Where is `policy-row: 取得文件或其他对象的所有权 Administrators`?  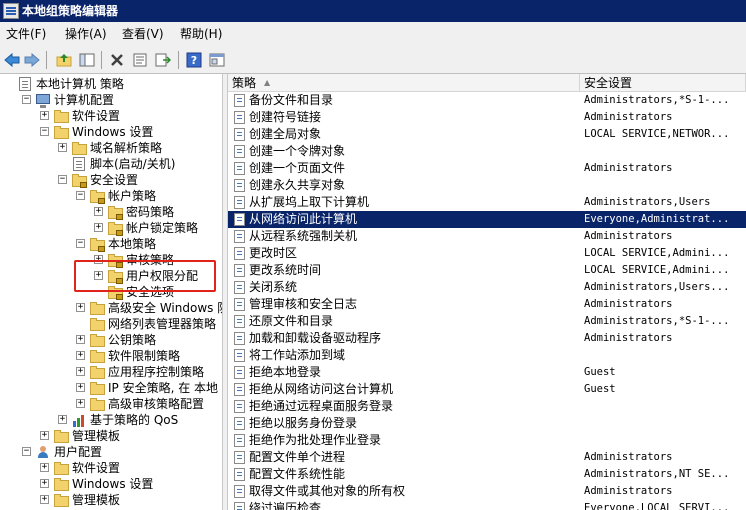 policy-row: 取得文件或其他对象的所有权 Administrators is located at coordinates (487, 491).